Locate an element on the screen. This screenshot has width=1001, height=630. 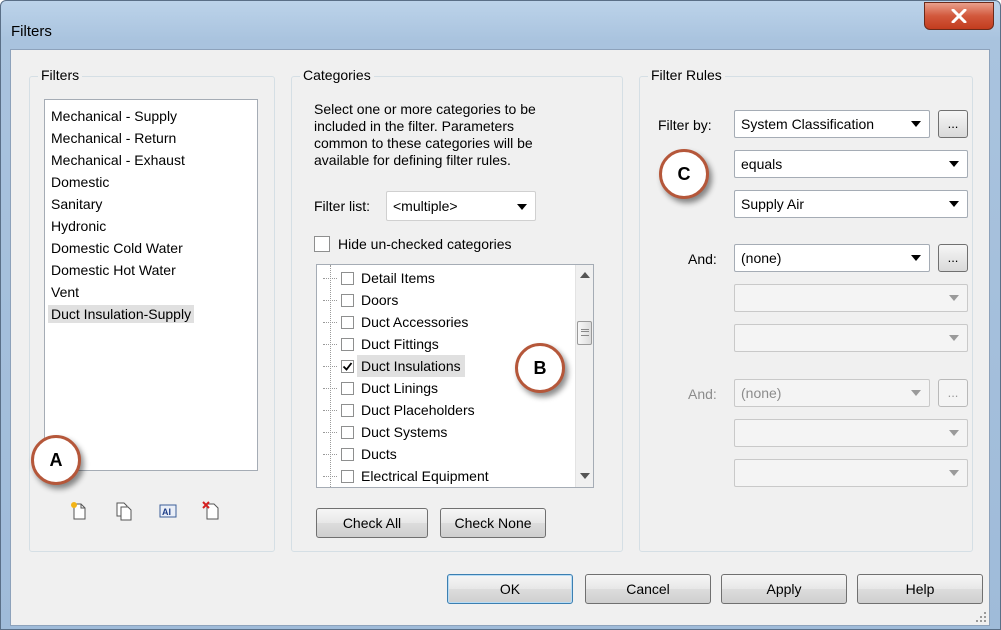
operator-dropdown: equals is located at coordinates (851, 164).